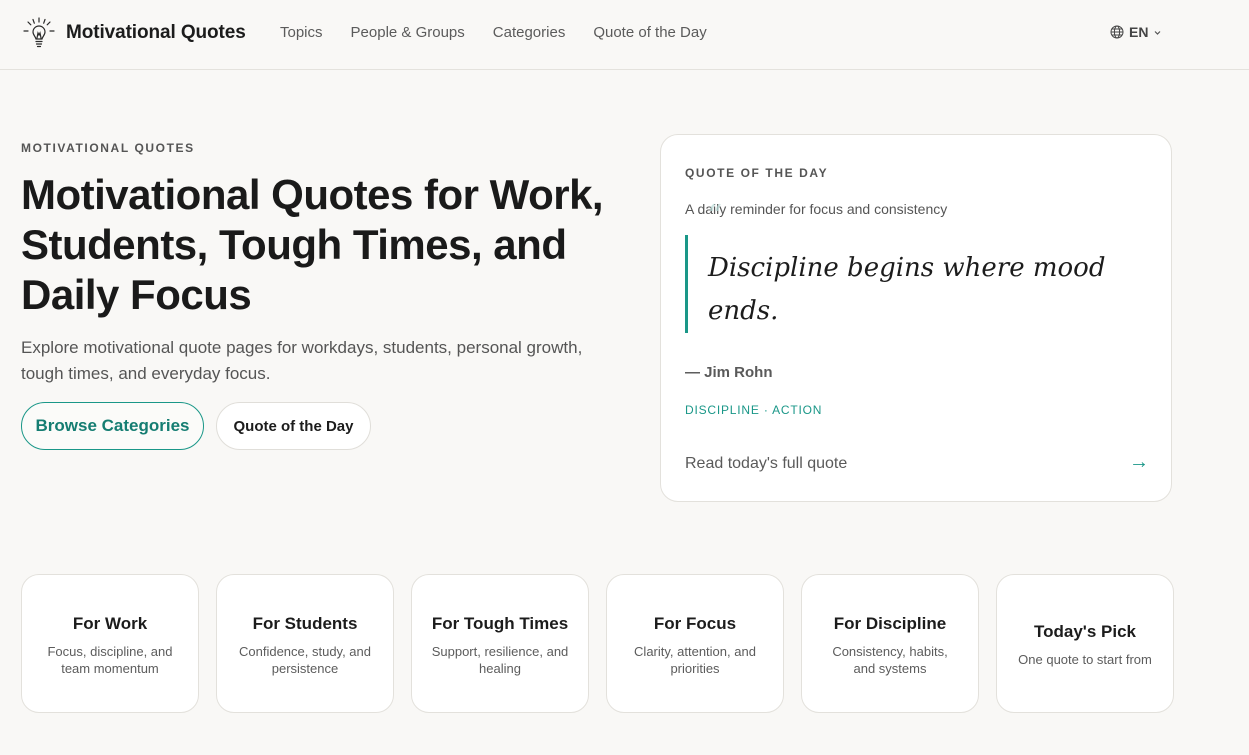 The width and height of the screenshot is (1249, 755). I want to click on category-title: For Focus, so click(695, 623).